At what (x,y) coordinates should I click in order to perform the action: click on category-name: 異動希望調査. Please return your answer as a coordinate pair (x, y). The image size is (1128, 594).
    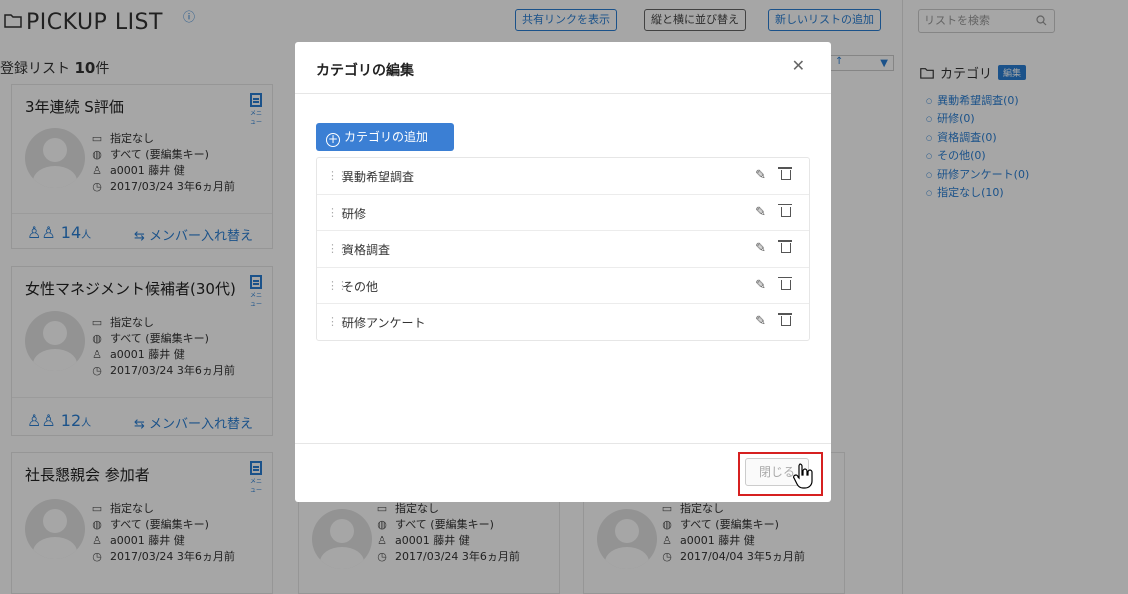
    Looking at the image, I should click on (378, 177).